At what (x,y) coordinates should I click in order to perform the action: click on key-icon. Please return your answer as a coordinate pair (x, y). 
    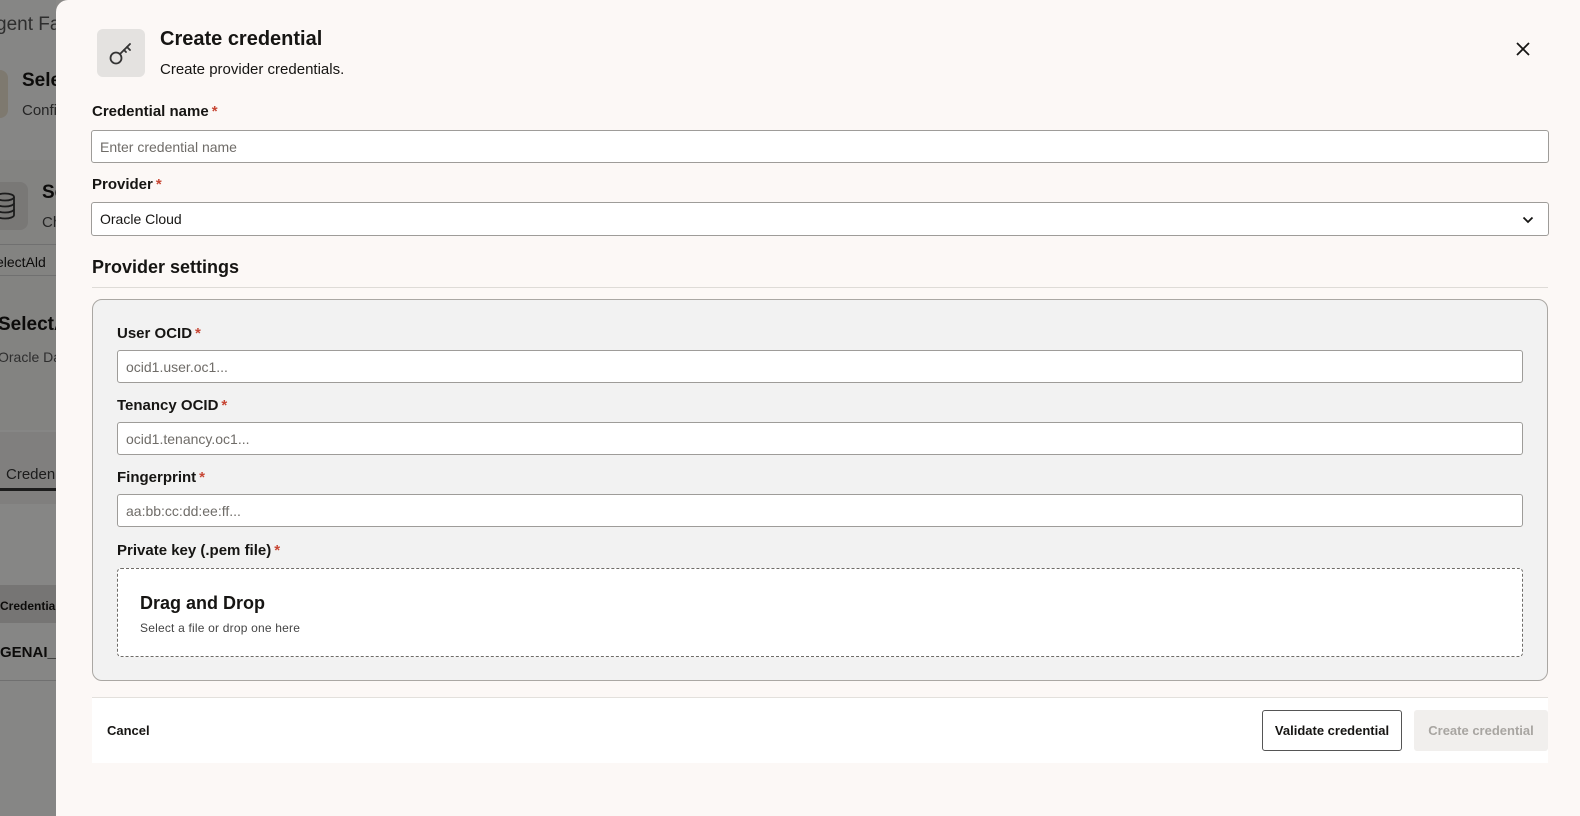
    Looking at the image, I should click on (121, 53).